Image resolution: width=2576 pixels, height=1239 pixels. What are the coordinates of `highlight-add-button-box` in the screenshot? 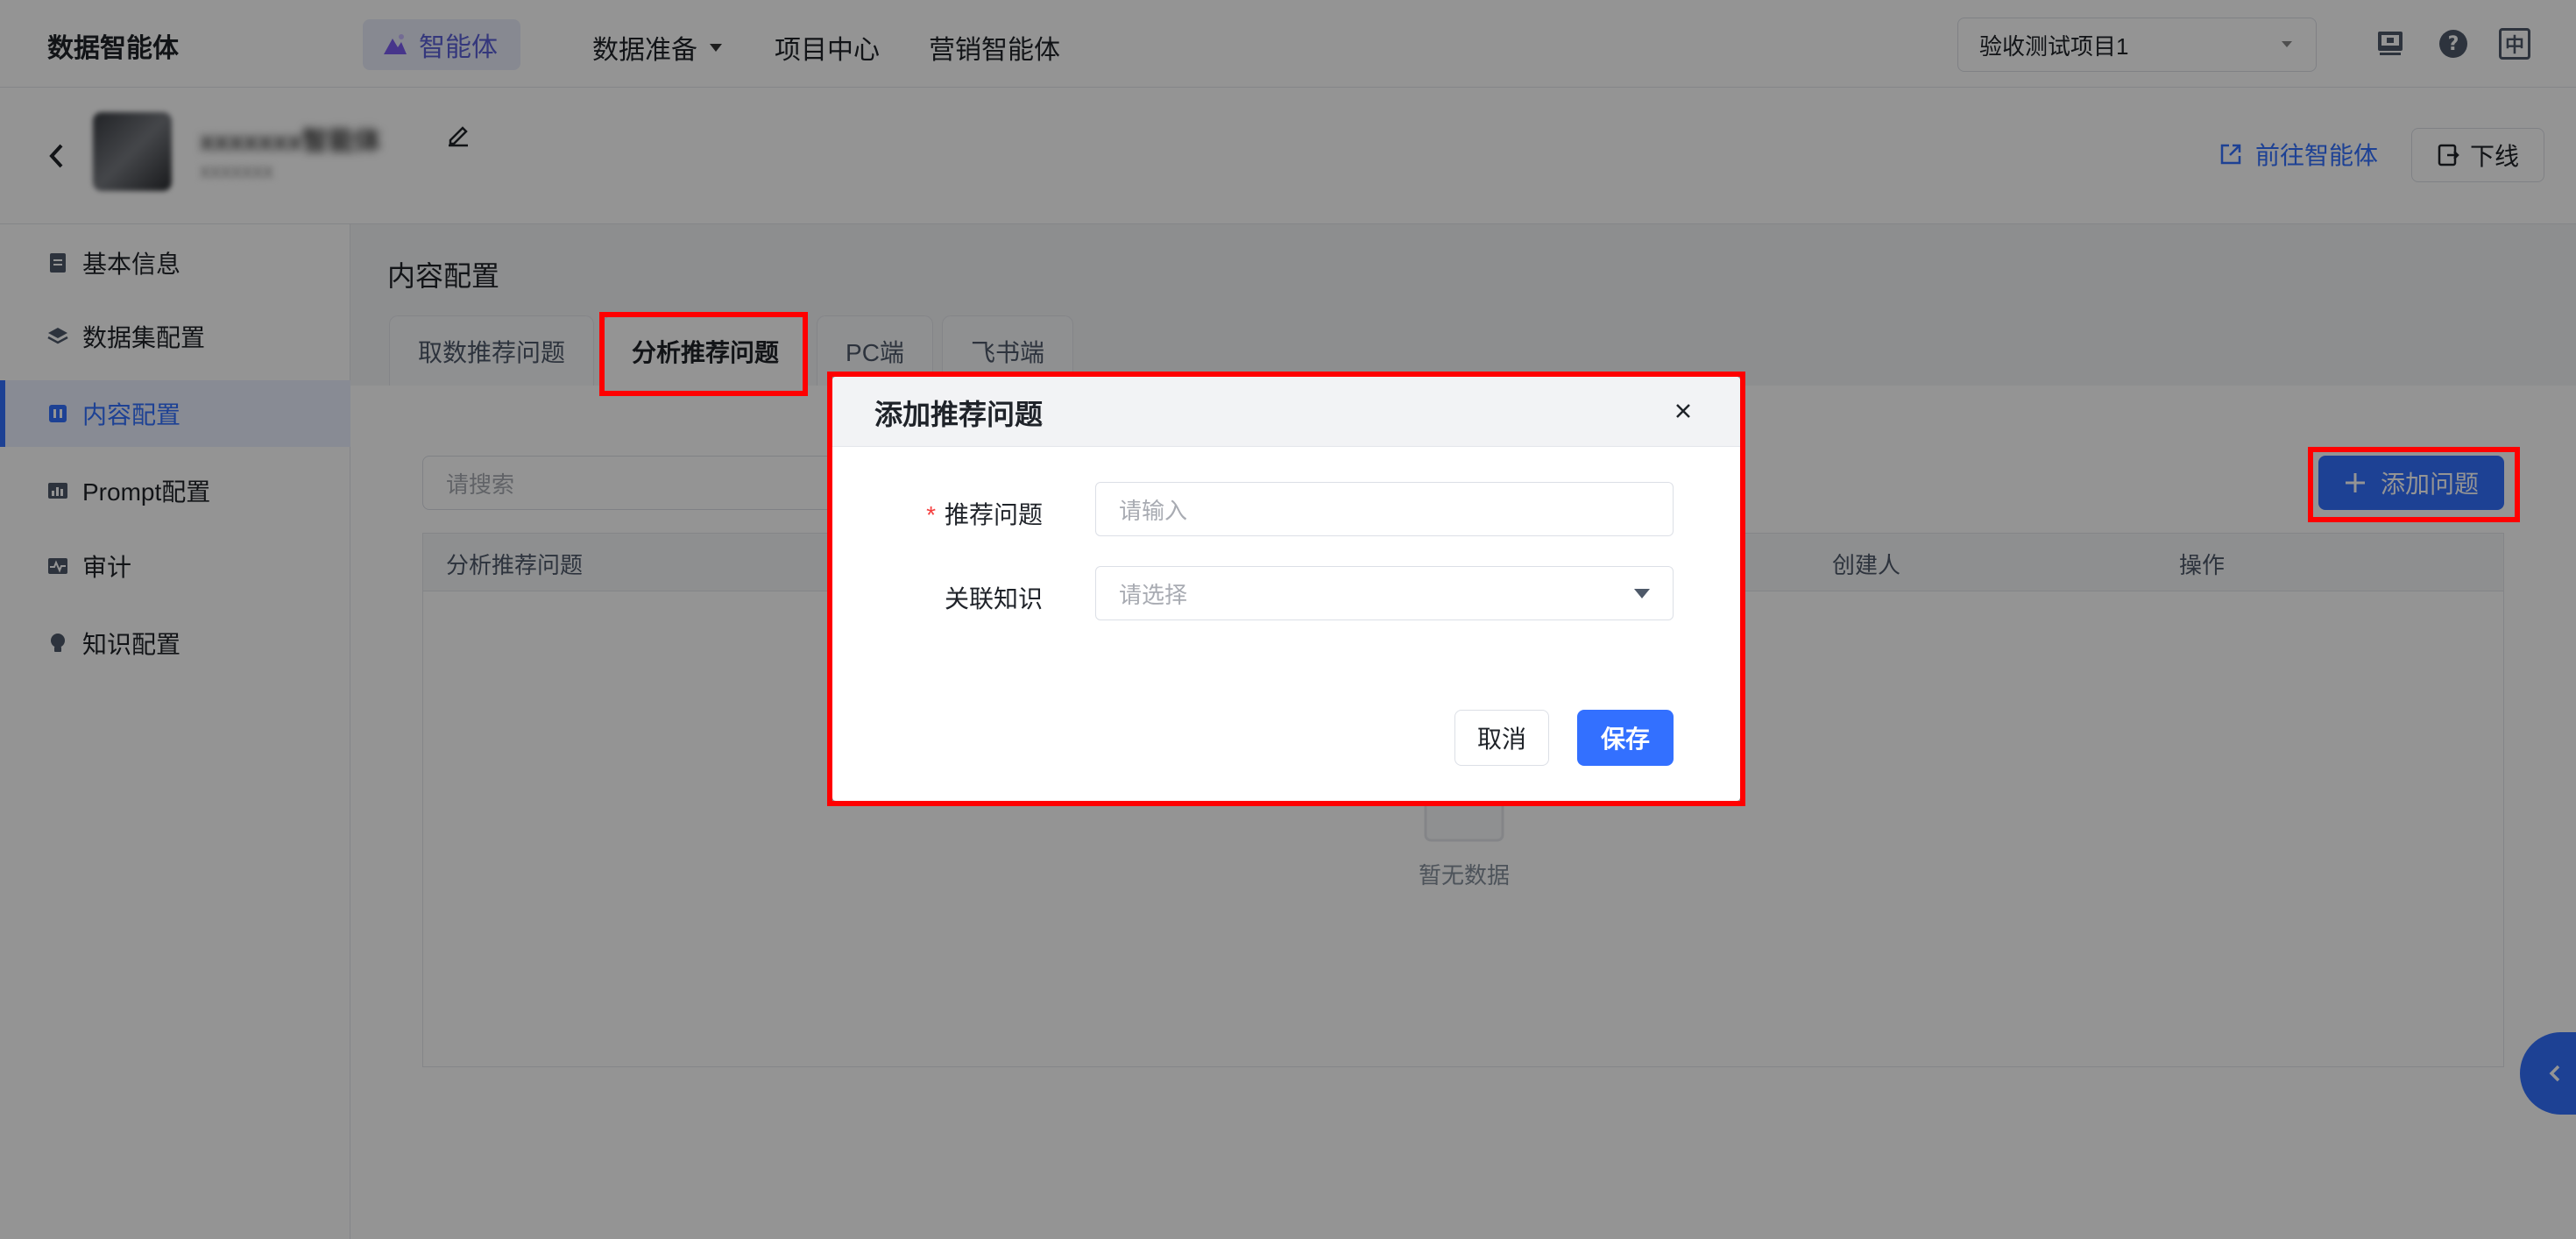 It's located at (2414, 484).